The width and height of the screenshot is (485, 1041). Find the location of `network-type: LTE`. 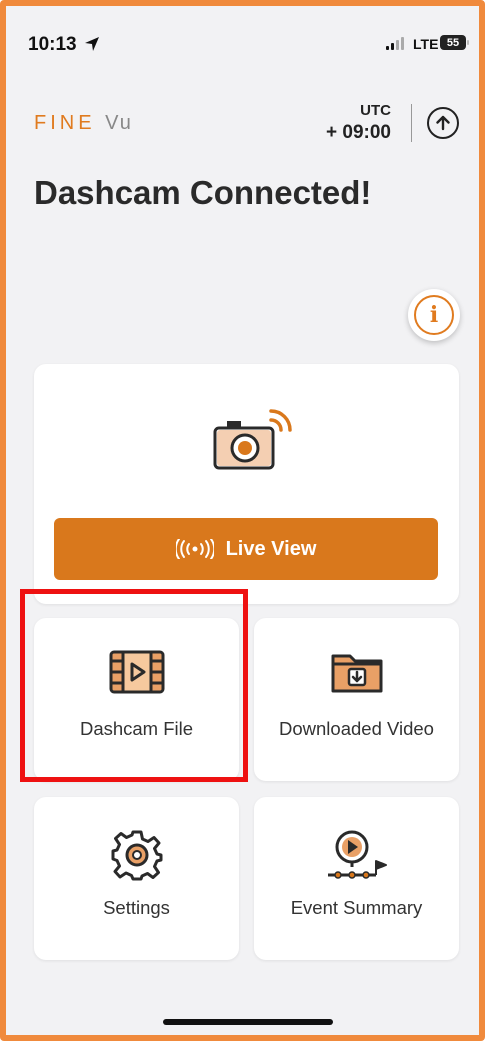

network-type: LTE is located at coordinates (426, 44).